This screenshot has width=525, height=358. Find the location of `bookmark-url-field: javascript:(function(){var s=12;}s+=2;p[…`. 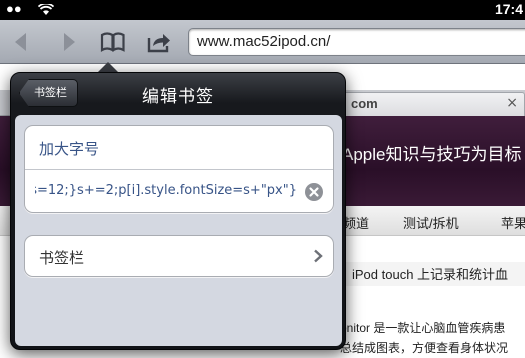

bookmark-url-field: javascript:(function(){var s=12;}s+=2;p[… is located at coordinates (166, 190).